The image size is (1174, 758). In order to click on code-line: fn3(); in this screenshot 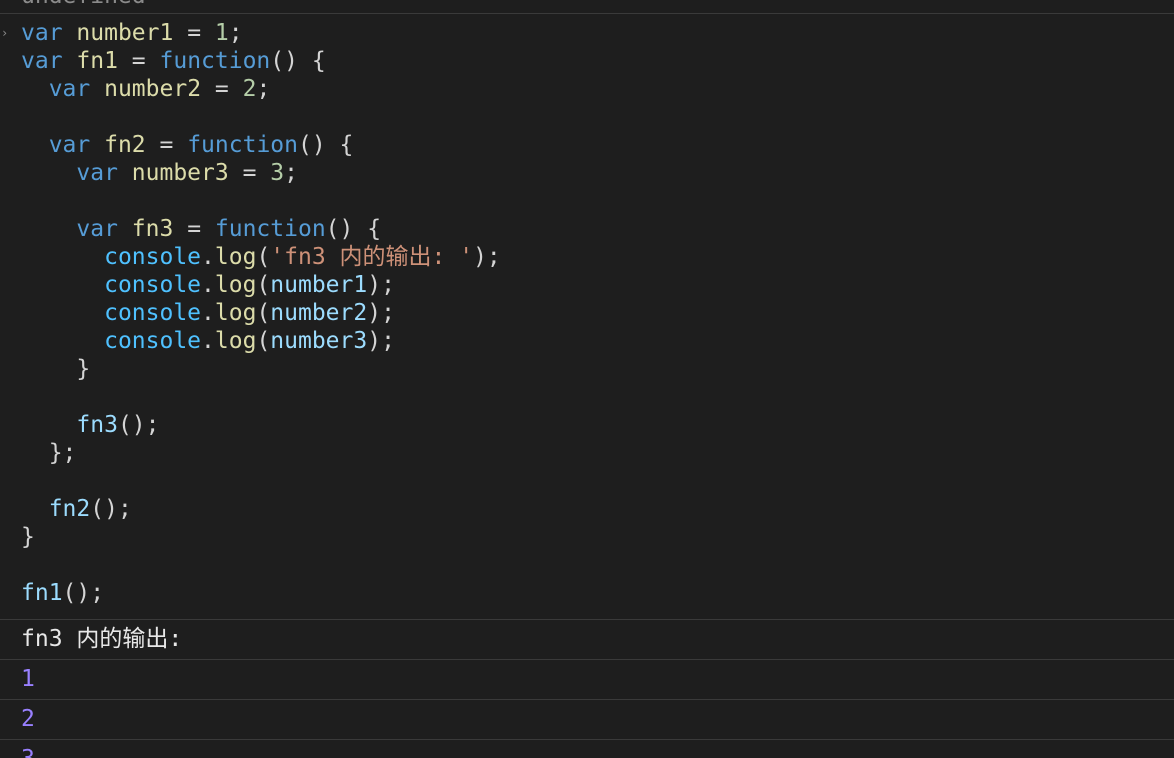, I will do `click(261, 425)`.